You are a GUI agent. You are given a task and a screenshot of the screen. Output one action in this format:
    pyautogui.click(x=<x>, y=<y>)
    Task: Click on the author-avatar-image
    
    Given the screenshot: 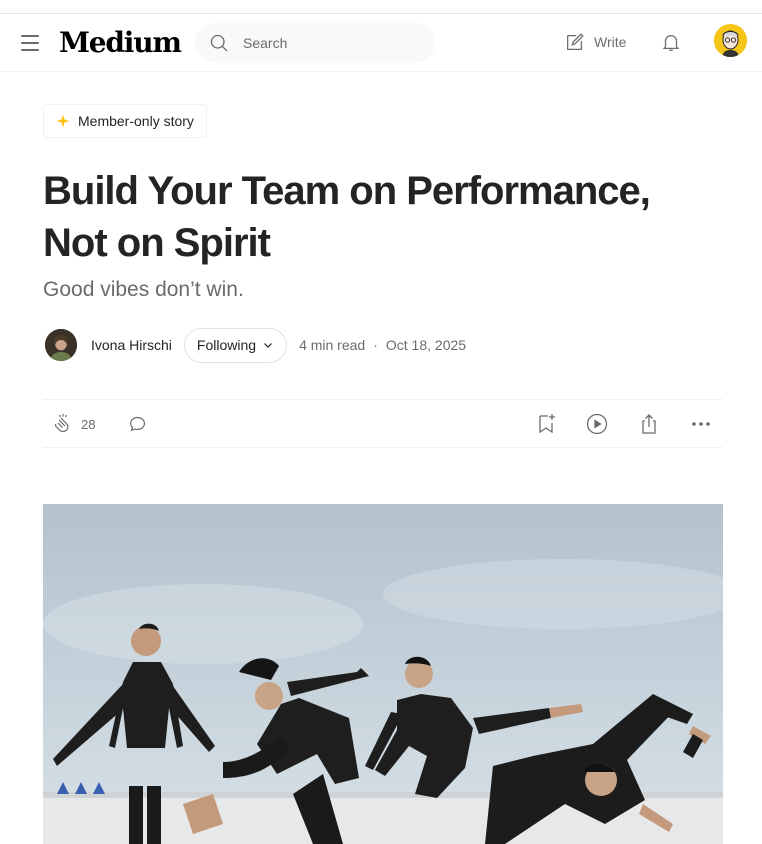 What is the action you would take?
    pyautogui.click(x=61, y=345)
    